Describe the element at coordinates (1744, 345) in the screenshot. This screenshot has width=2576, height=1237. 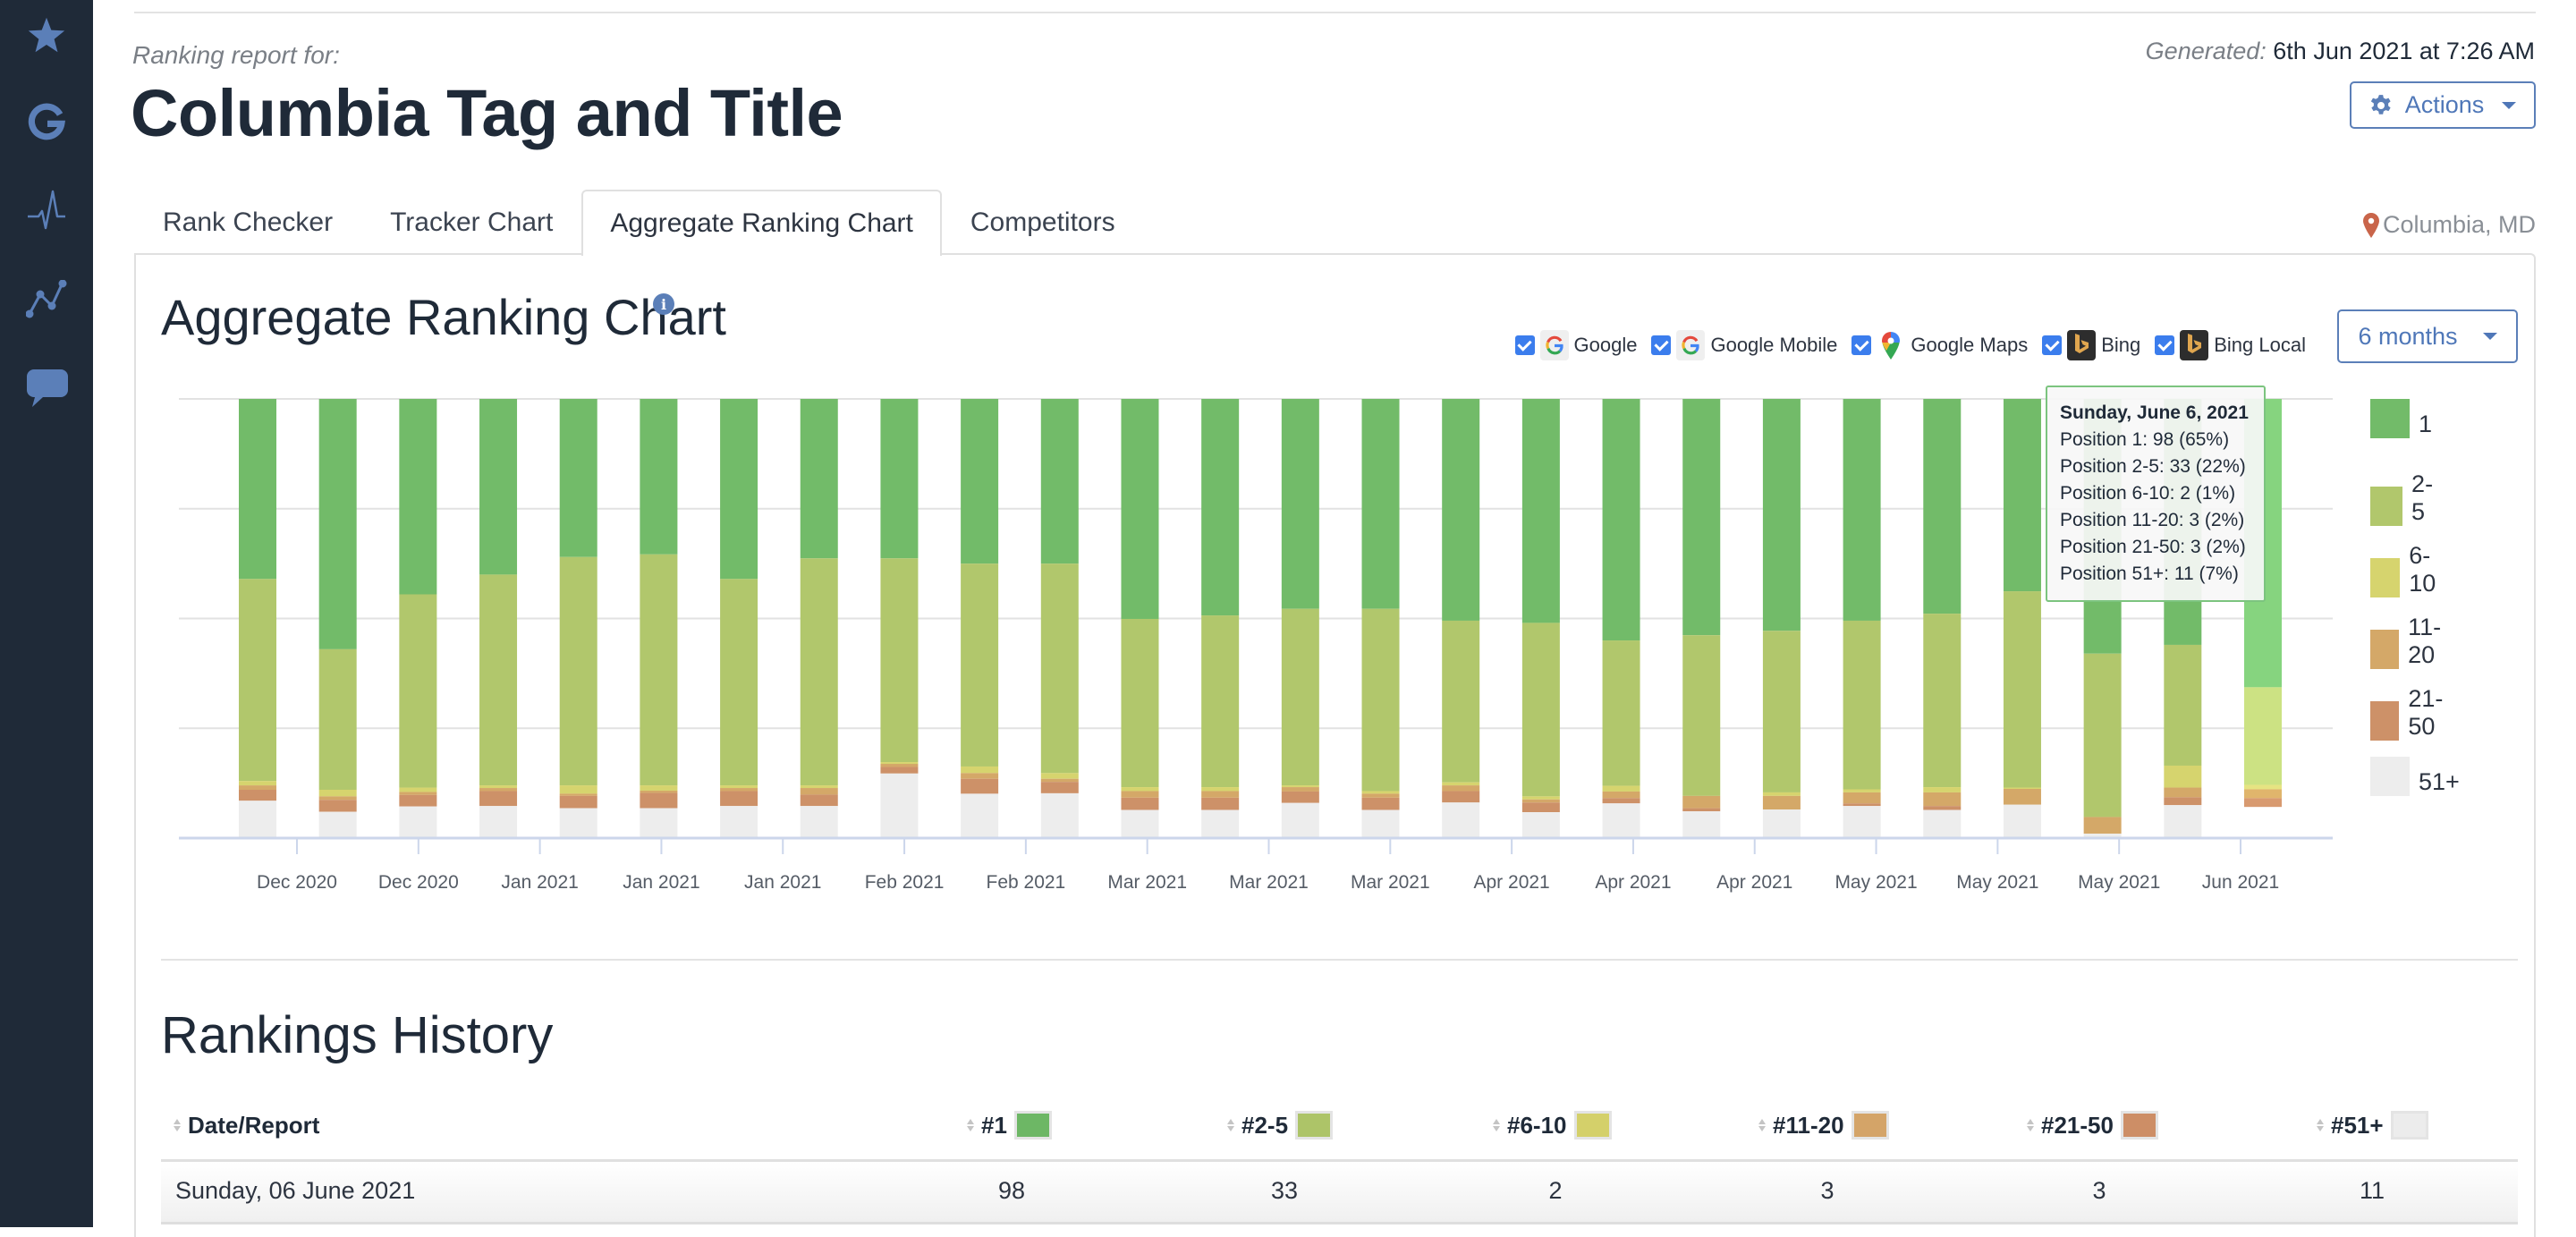
I see `filter-google-mobile: Google Mobile` at that location.